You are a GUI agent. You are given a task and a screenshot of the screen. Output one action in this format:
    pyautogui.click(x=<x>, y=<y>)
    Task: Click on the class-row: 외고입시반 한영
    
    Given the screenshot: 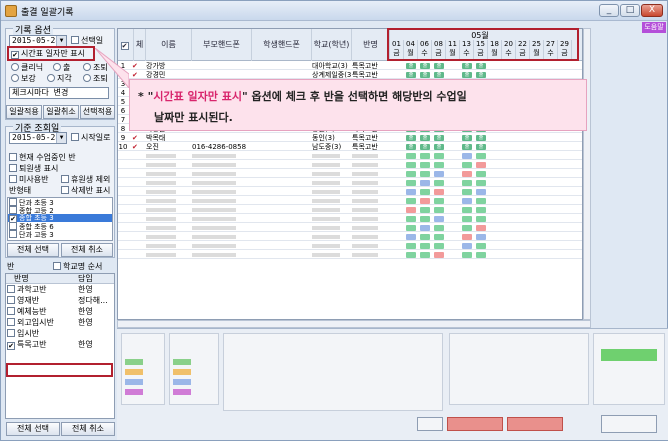 What is the action you would take?
    pyautogui.click(x=60, y=322)
    